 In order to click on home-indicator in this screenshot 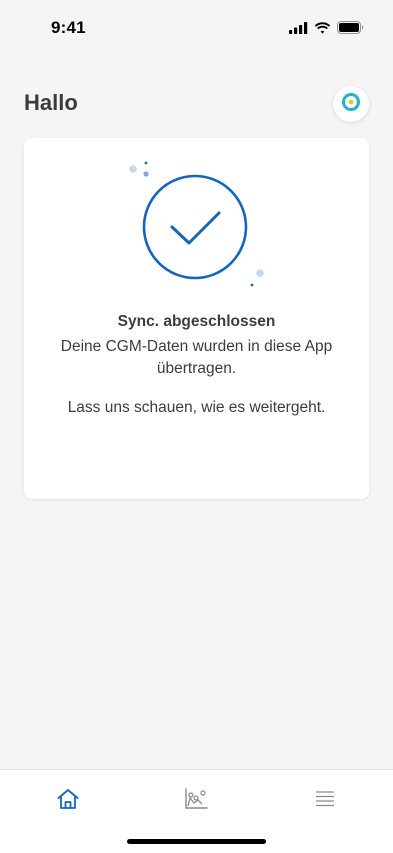, I will do `click(196, 841)`.